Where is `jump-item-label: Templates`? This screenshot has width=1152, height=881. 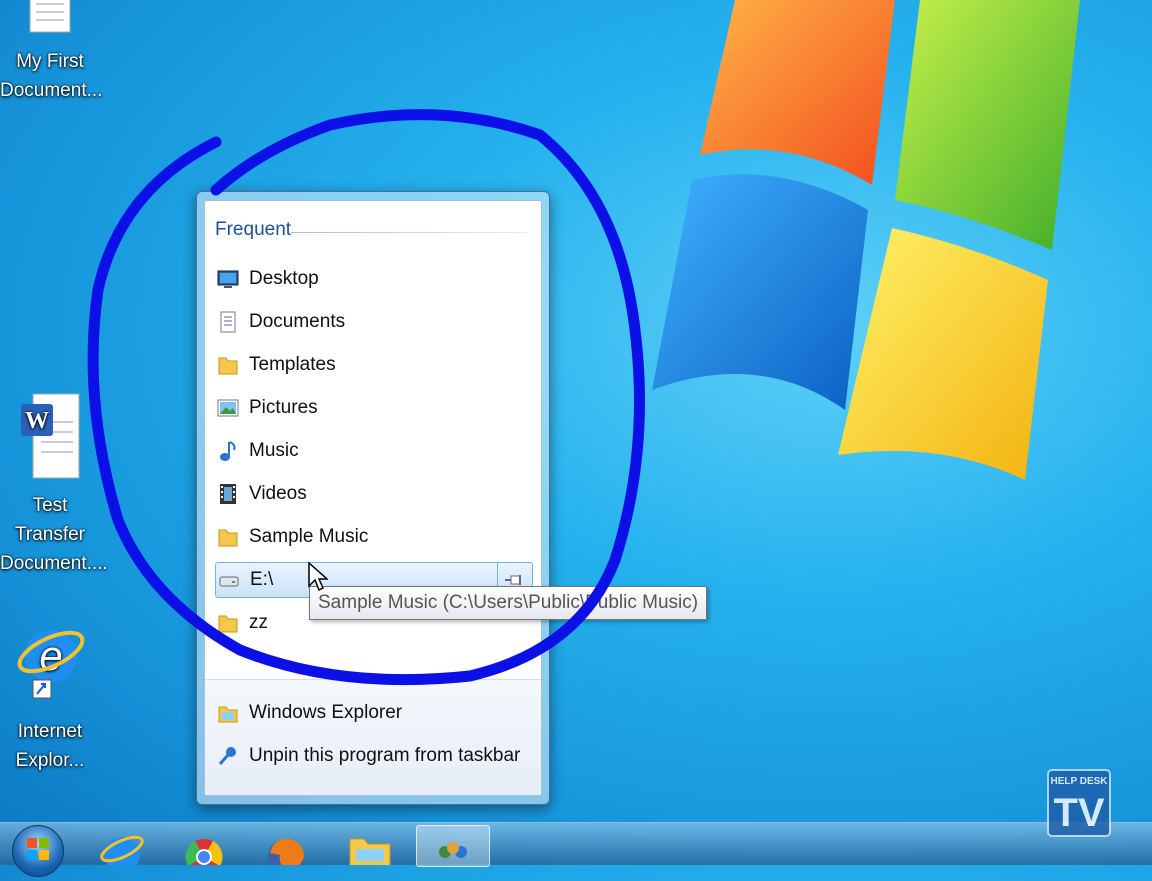 jump-item-label: Templates is located at coordinates (292, 364).